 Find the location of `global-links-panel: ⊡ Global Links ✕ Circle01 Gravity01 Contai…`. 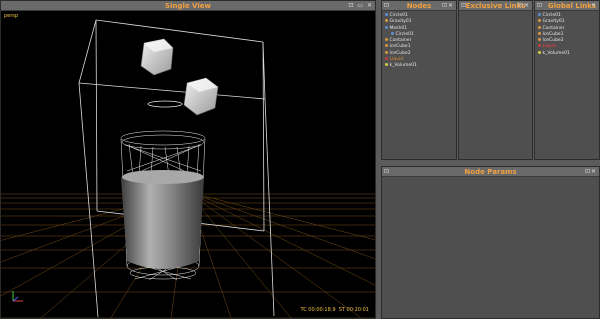

global-links-panel: ⊡ Global Links ✕ Circle01 Gravity01 Contai… is located at coordinates (567, 80).